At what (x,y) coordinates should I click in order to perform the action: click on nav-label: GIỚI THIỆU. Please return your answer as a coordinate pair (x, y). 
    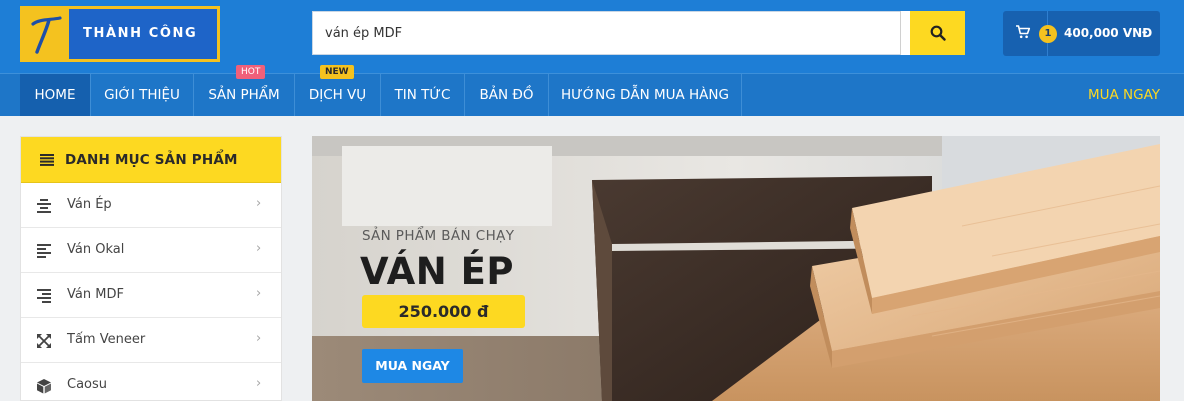
    Looking at the image, I should click on (142, 95).